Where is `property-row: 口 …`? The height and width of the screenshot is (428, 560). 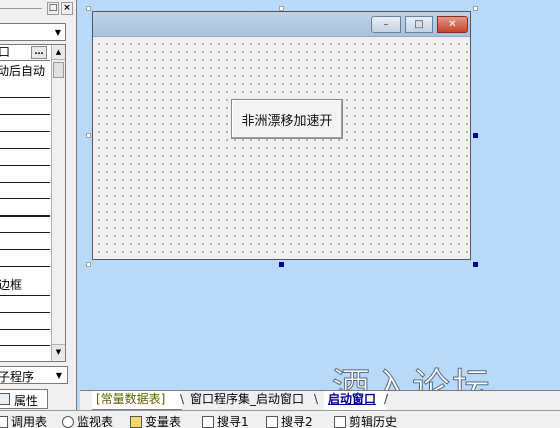
property-row: 口 … is located at coordinates (25, 53).